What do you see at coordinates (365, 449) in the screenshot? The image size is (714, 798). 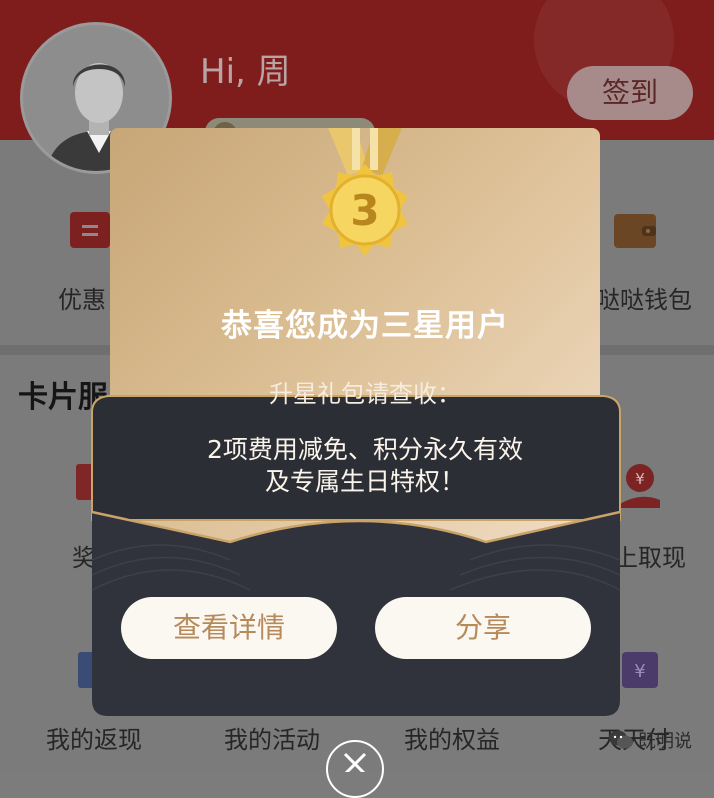 I see `description-line-1: 2项费用减免、积分永久有效` at bounding box center [365, 449].